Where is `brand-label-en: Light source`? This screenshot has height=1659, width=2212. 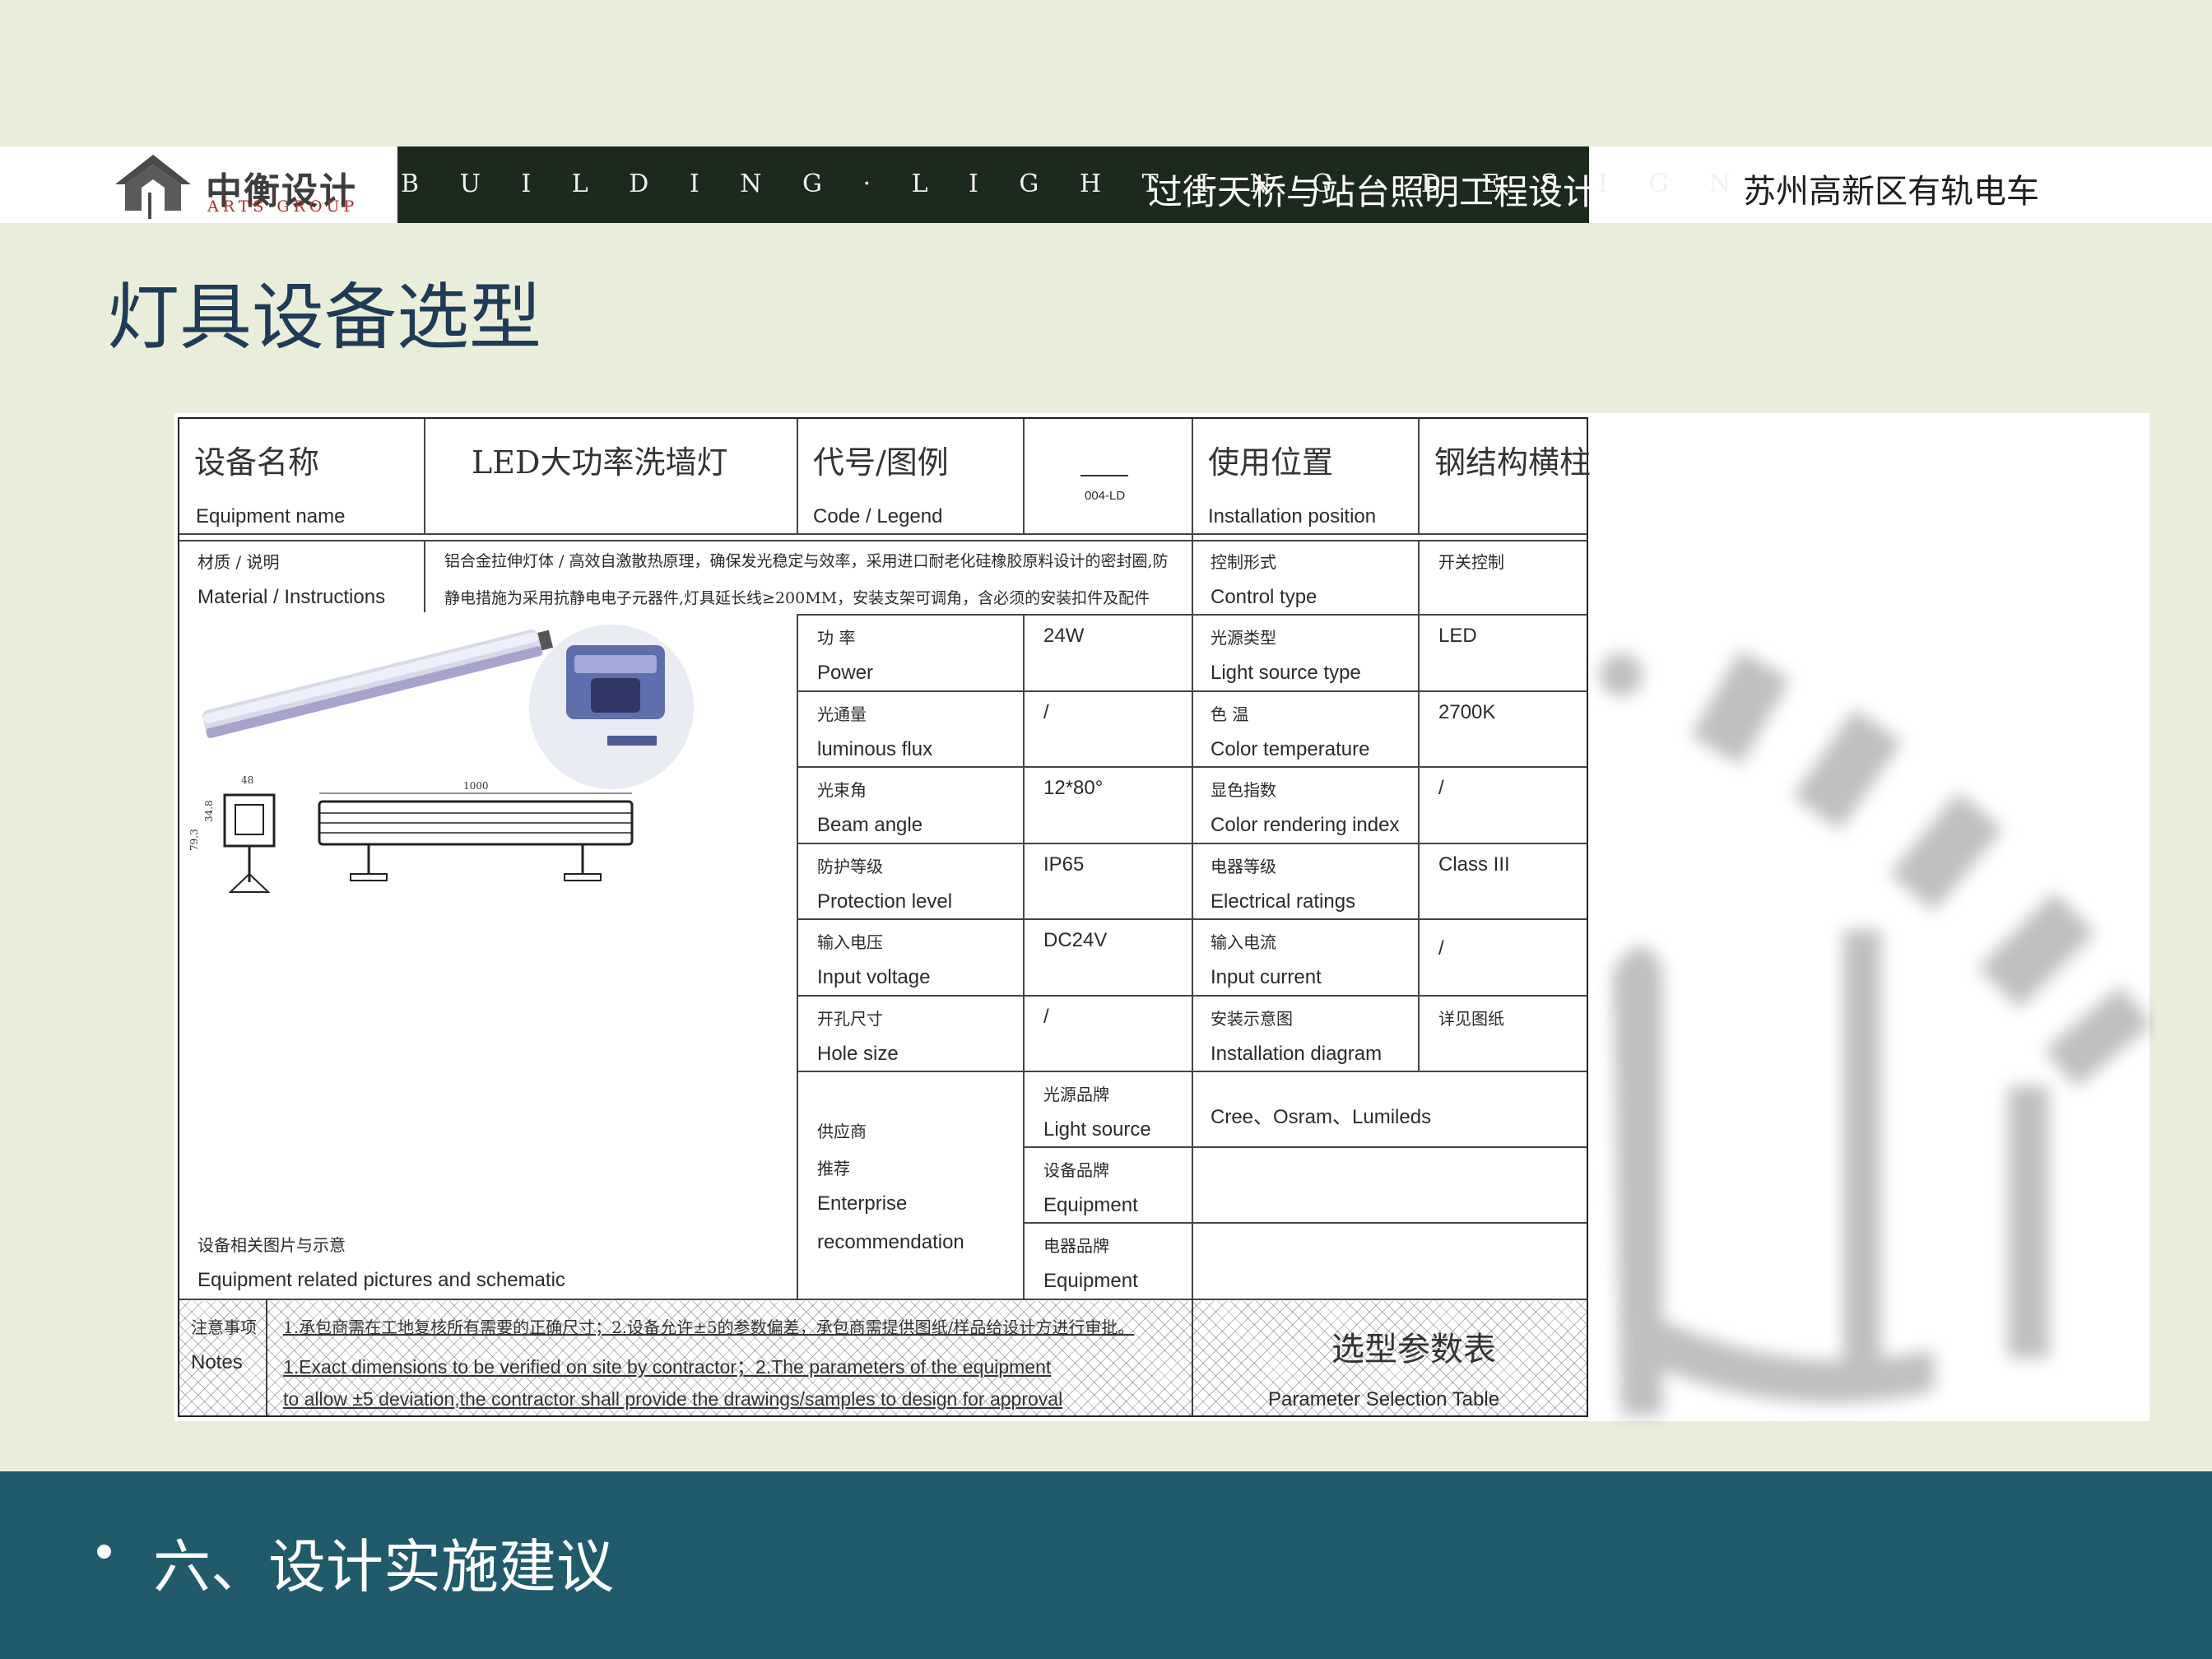
brand-label-en: Light source is located at coordinates (1097, 1129).